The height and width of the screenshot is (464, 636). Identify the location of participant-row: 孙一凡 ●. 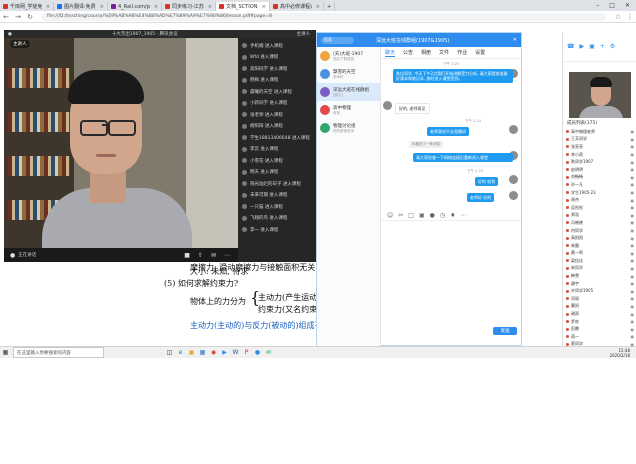
(599, 185).